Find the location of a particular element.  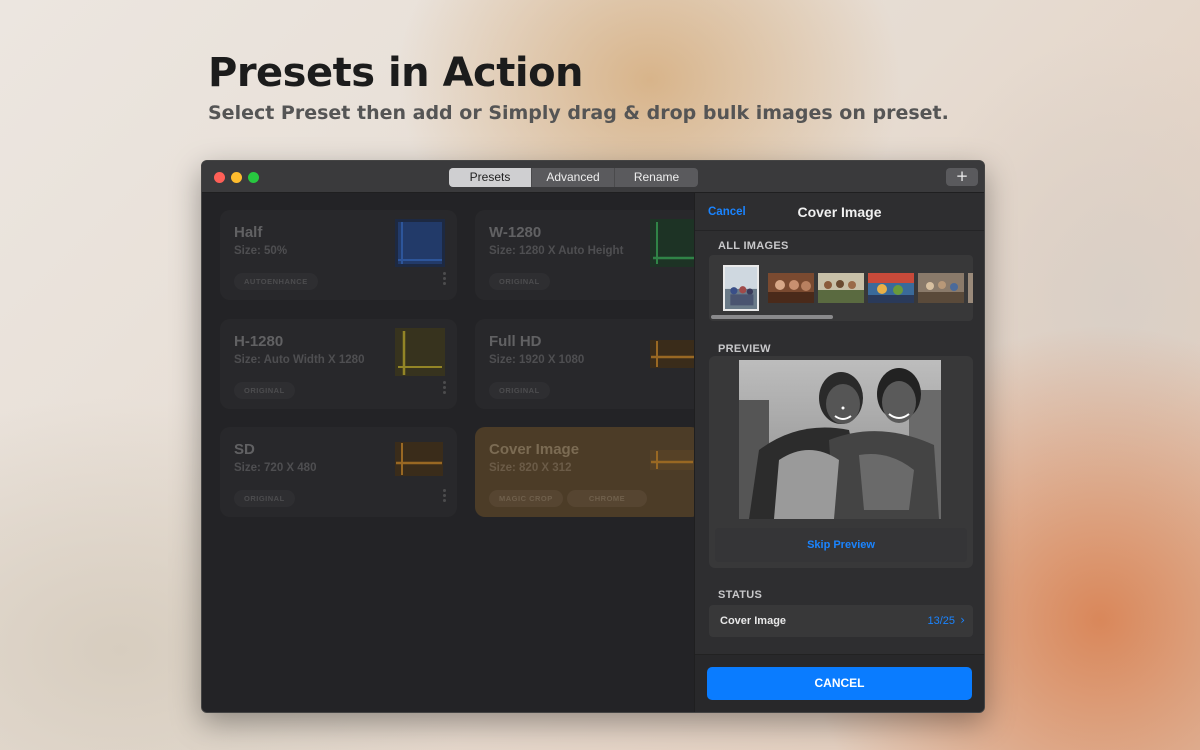

strip-scrollbar is located at coordinates (772, 317).